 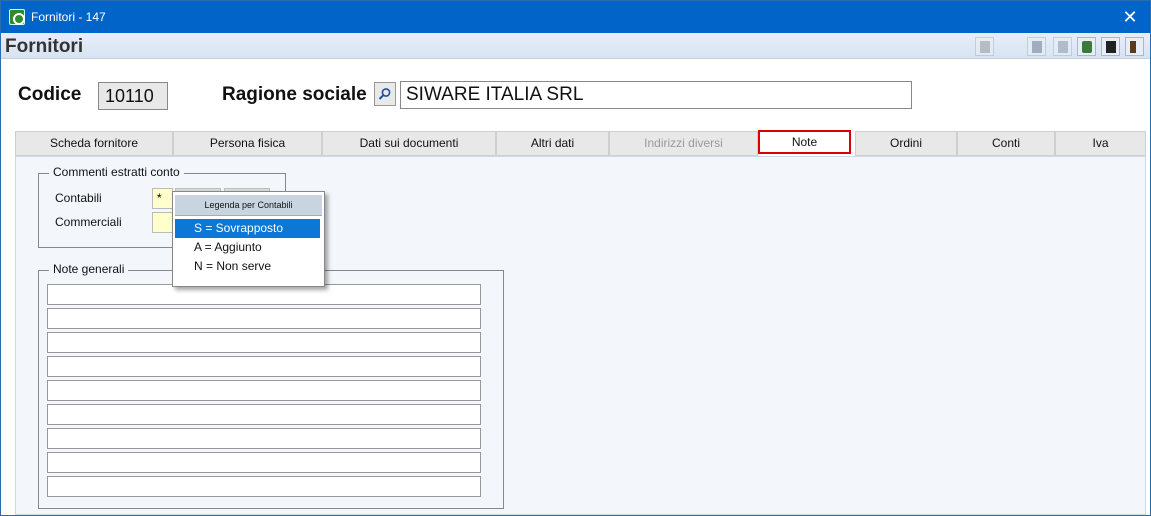 I want to click on tab-dati-sui-documenti: Dati sui documenti, so click(x=409, y=143).